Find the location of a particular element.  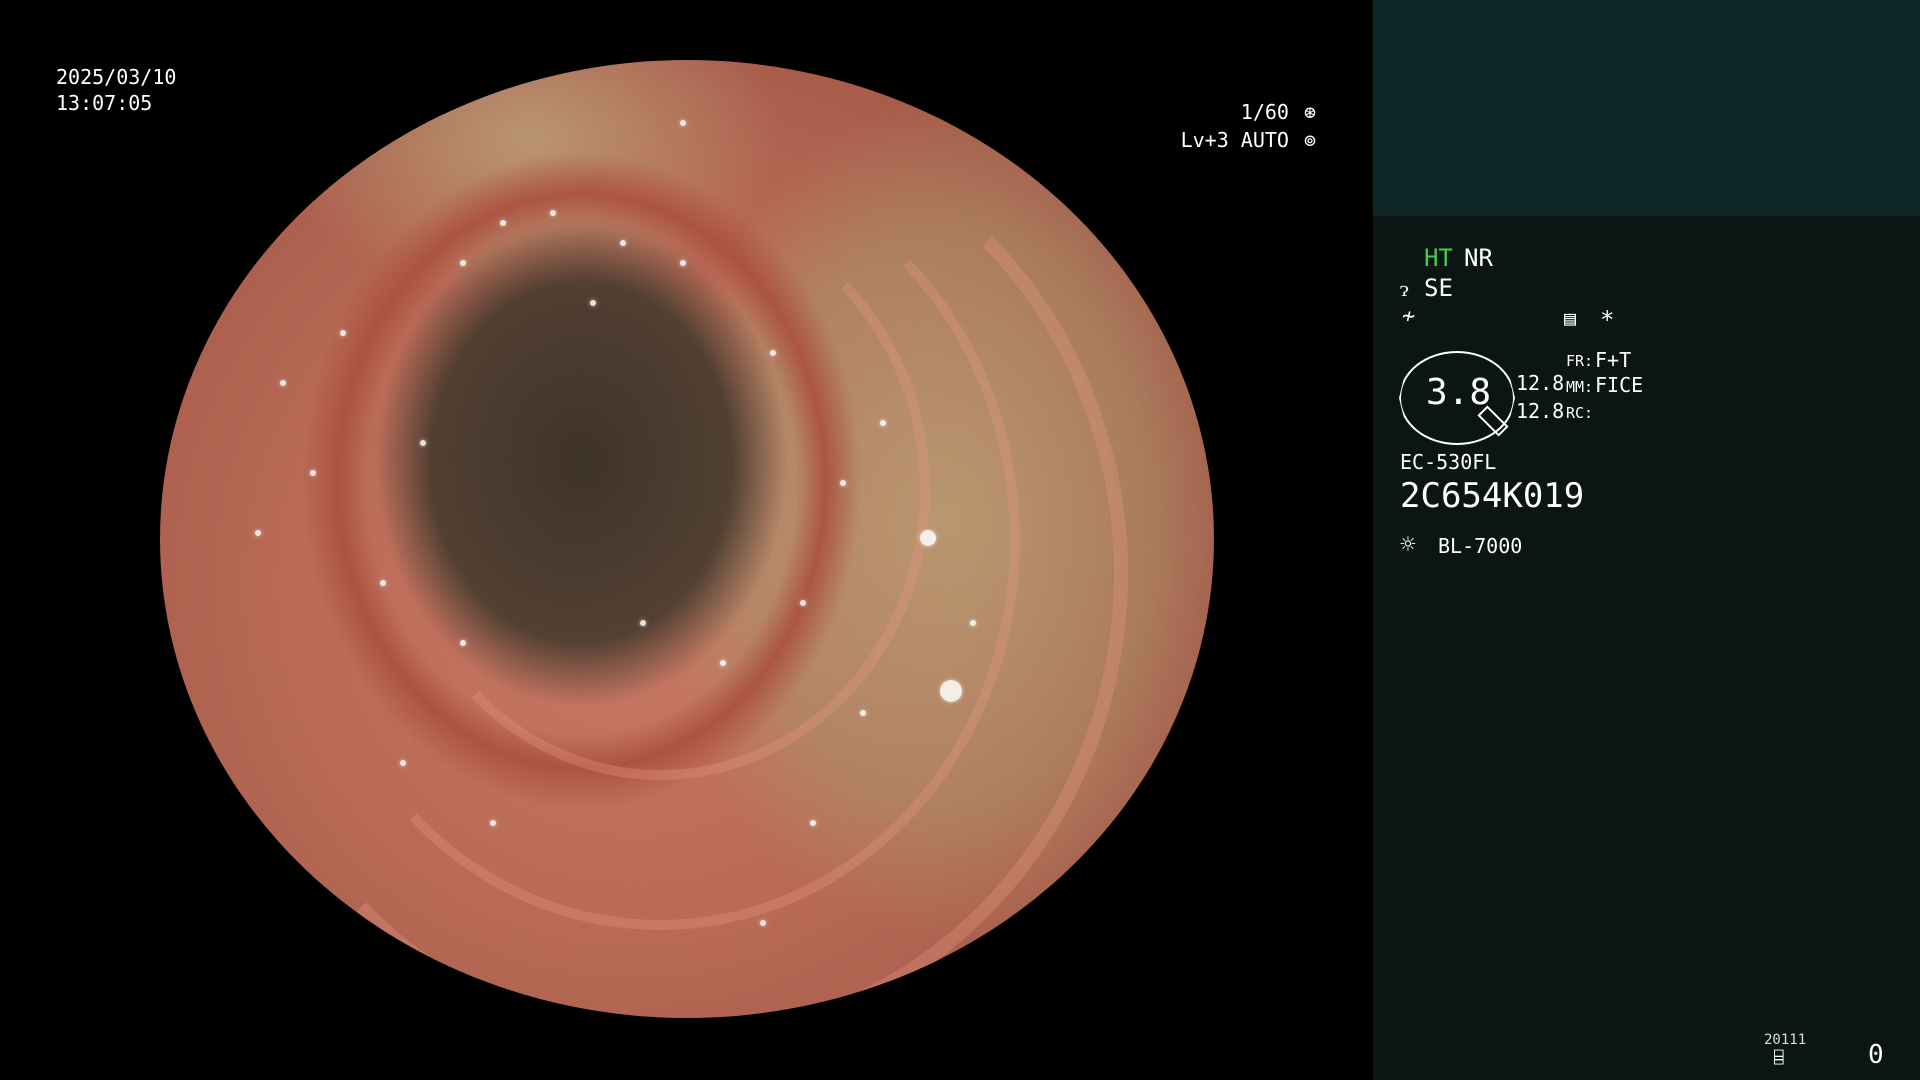

iris-icon: ⊚ is located at coordinates (1310, 140).